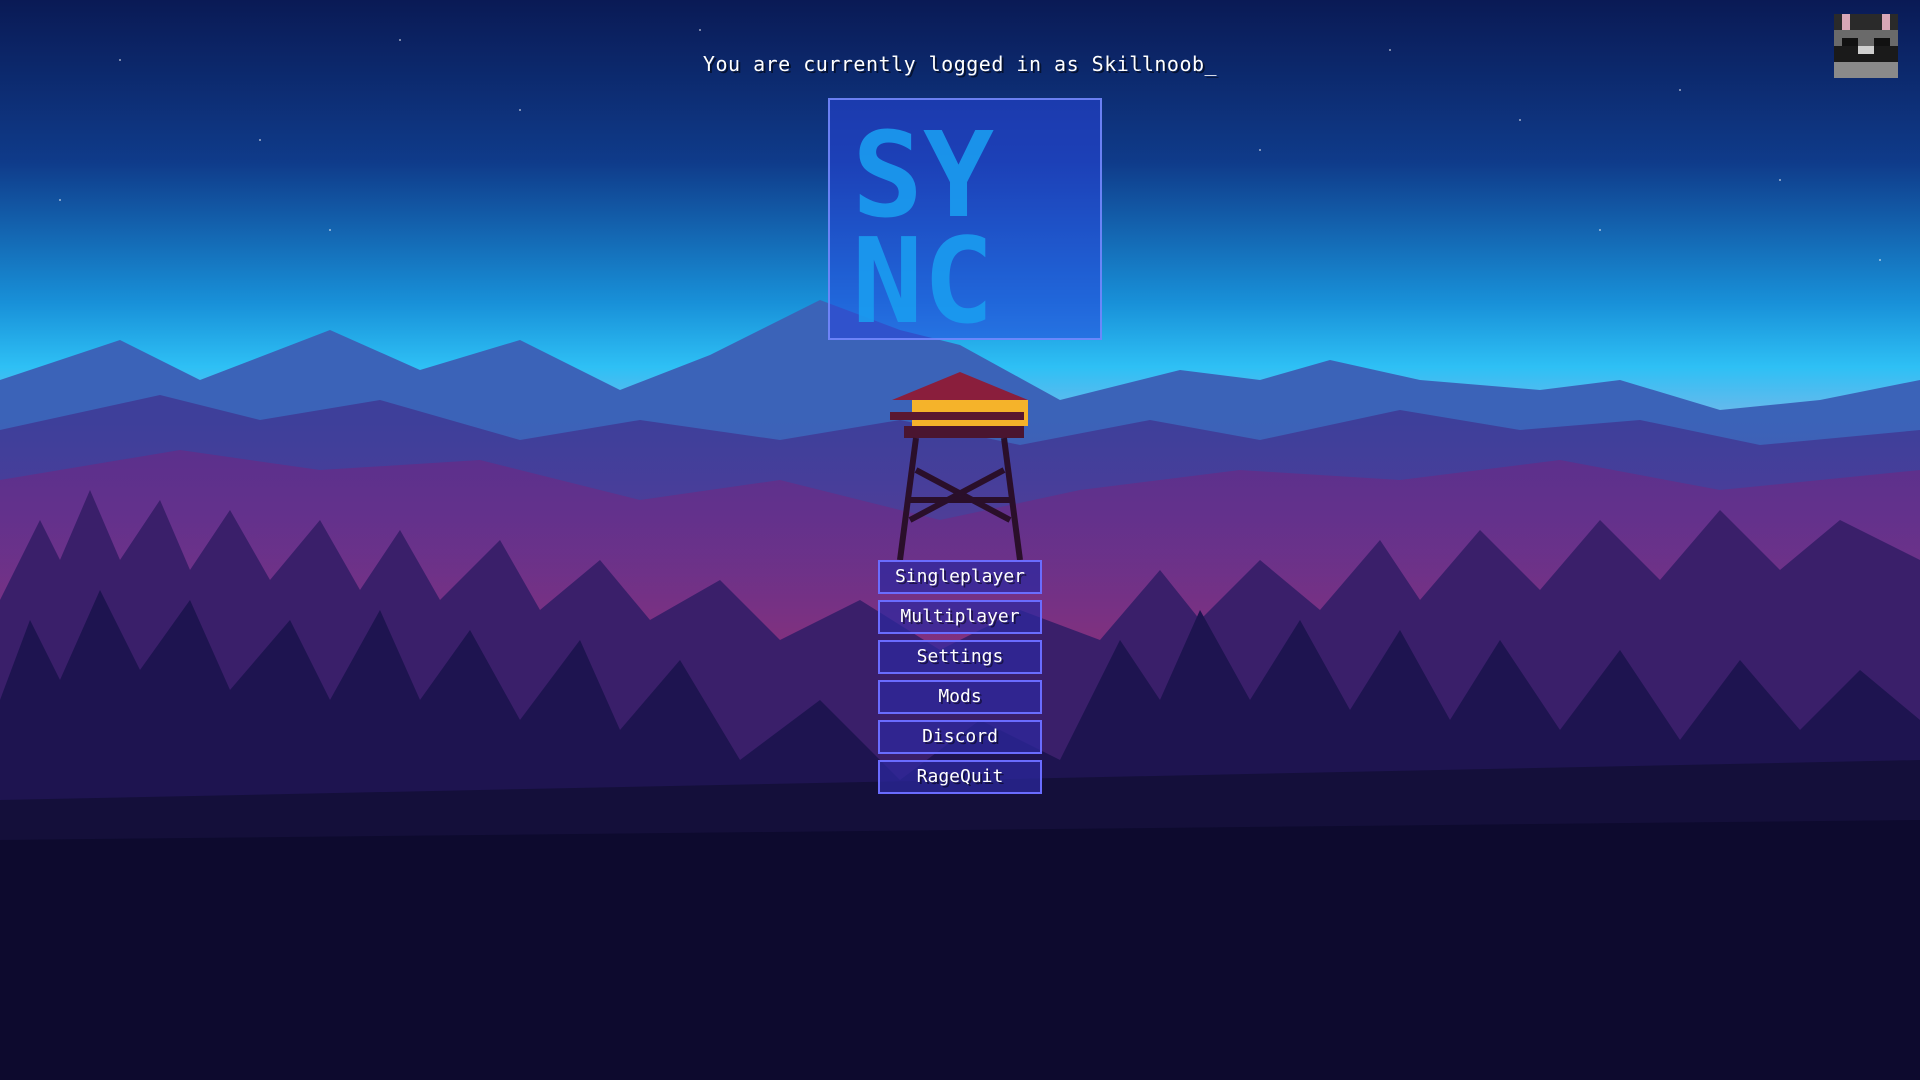  I want to click on discord-button: Discord, so click(960, 737).